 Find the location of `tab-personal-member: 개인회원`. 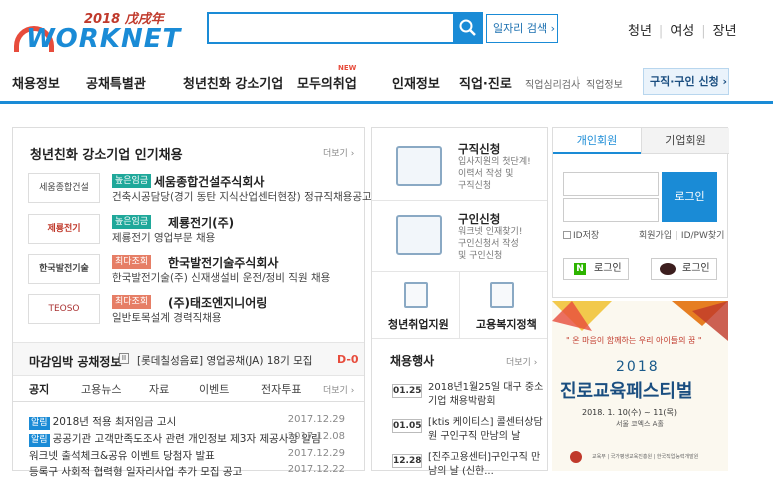

tab-personal-member: 개인회원 is located at coordinates (597, 141).